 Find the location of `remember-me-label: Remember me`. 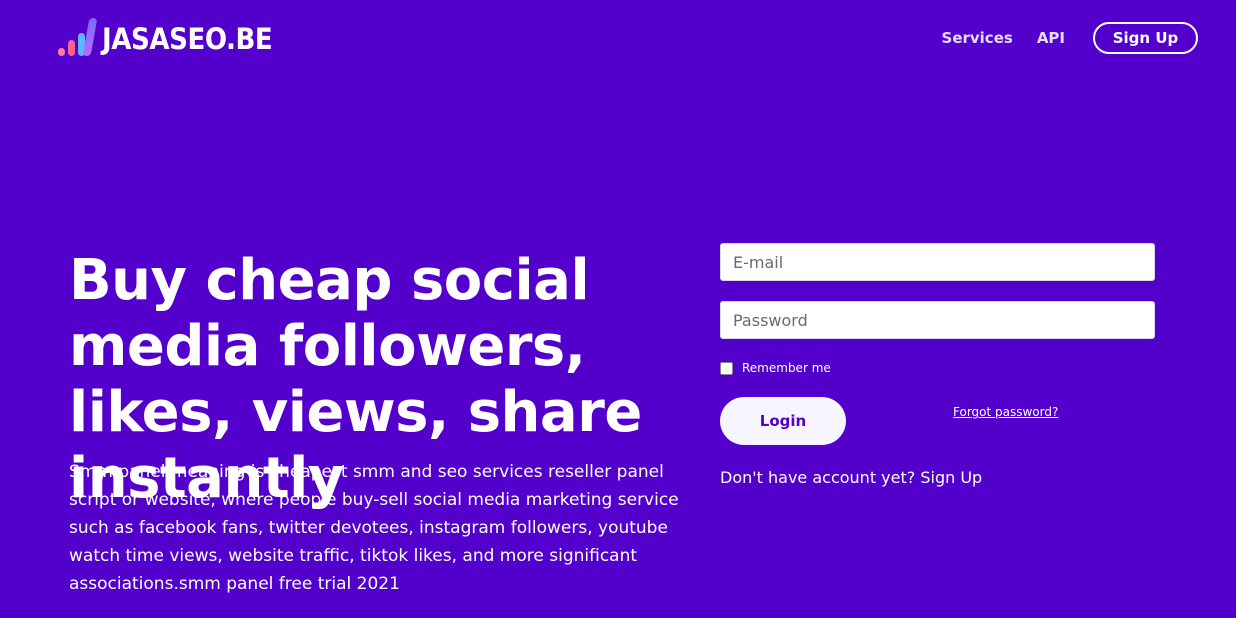

remember-me-label: Remember me is located at coordinates (786, 368).